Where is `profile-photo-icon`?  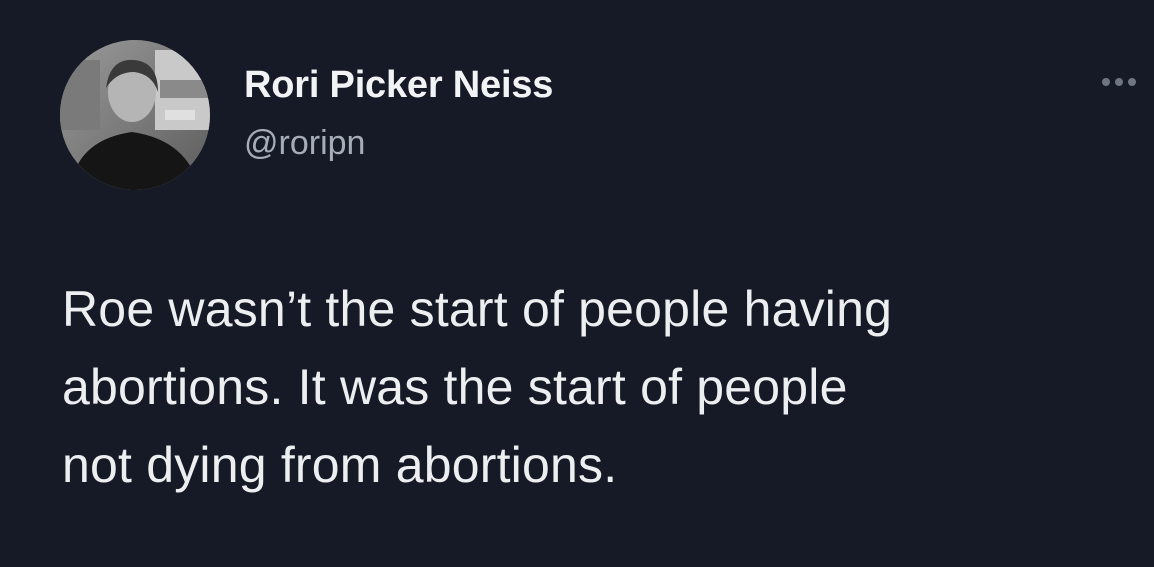
profile-photo-icon is located at coordinates (135, 115).